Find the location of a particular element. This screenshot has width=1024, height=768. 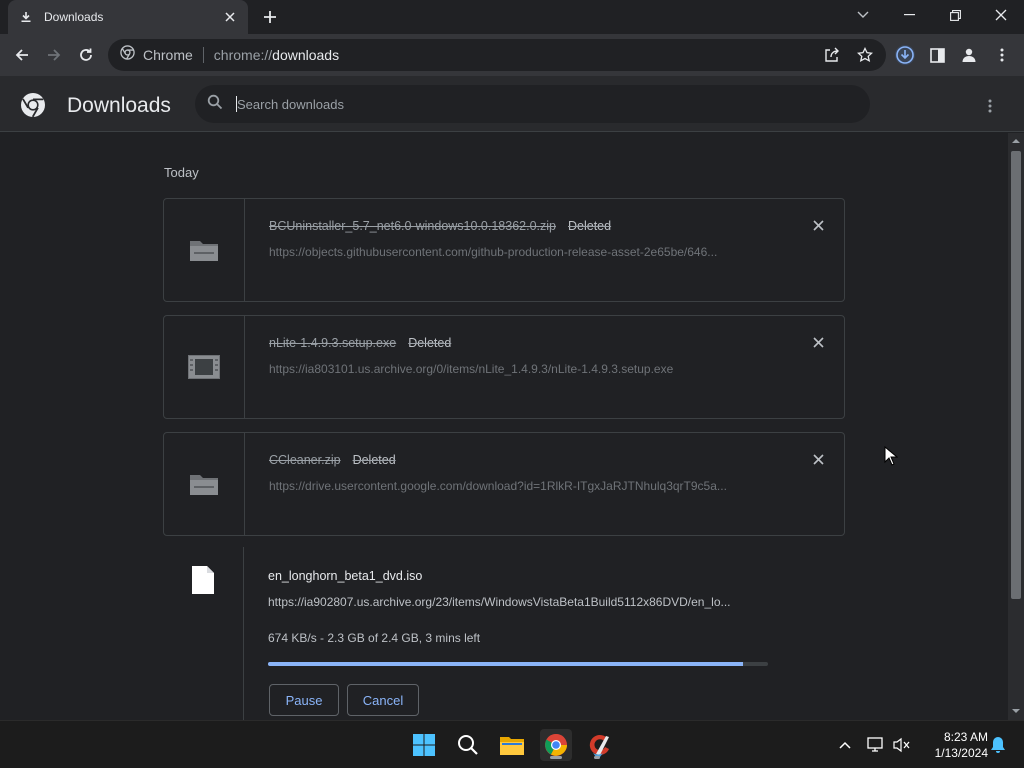

progress-text: 674 KB/s - 2.3 GB of 2.4 GB, 3 mins left is located at coordinates (374, 638).